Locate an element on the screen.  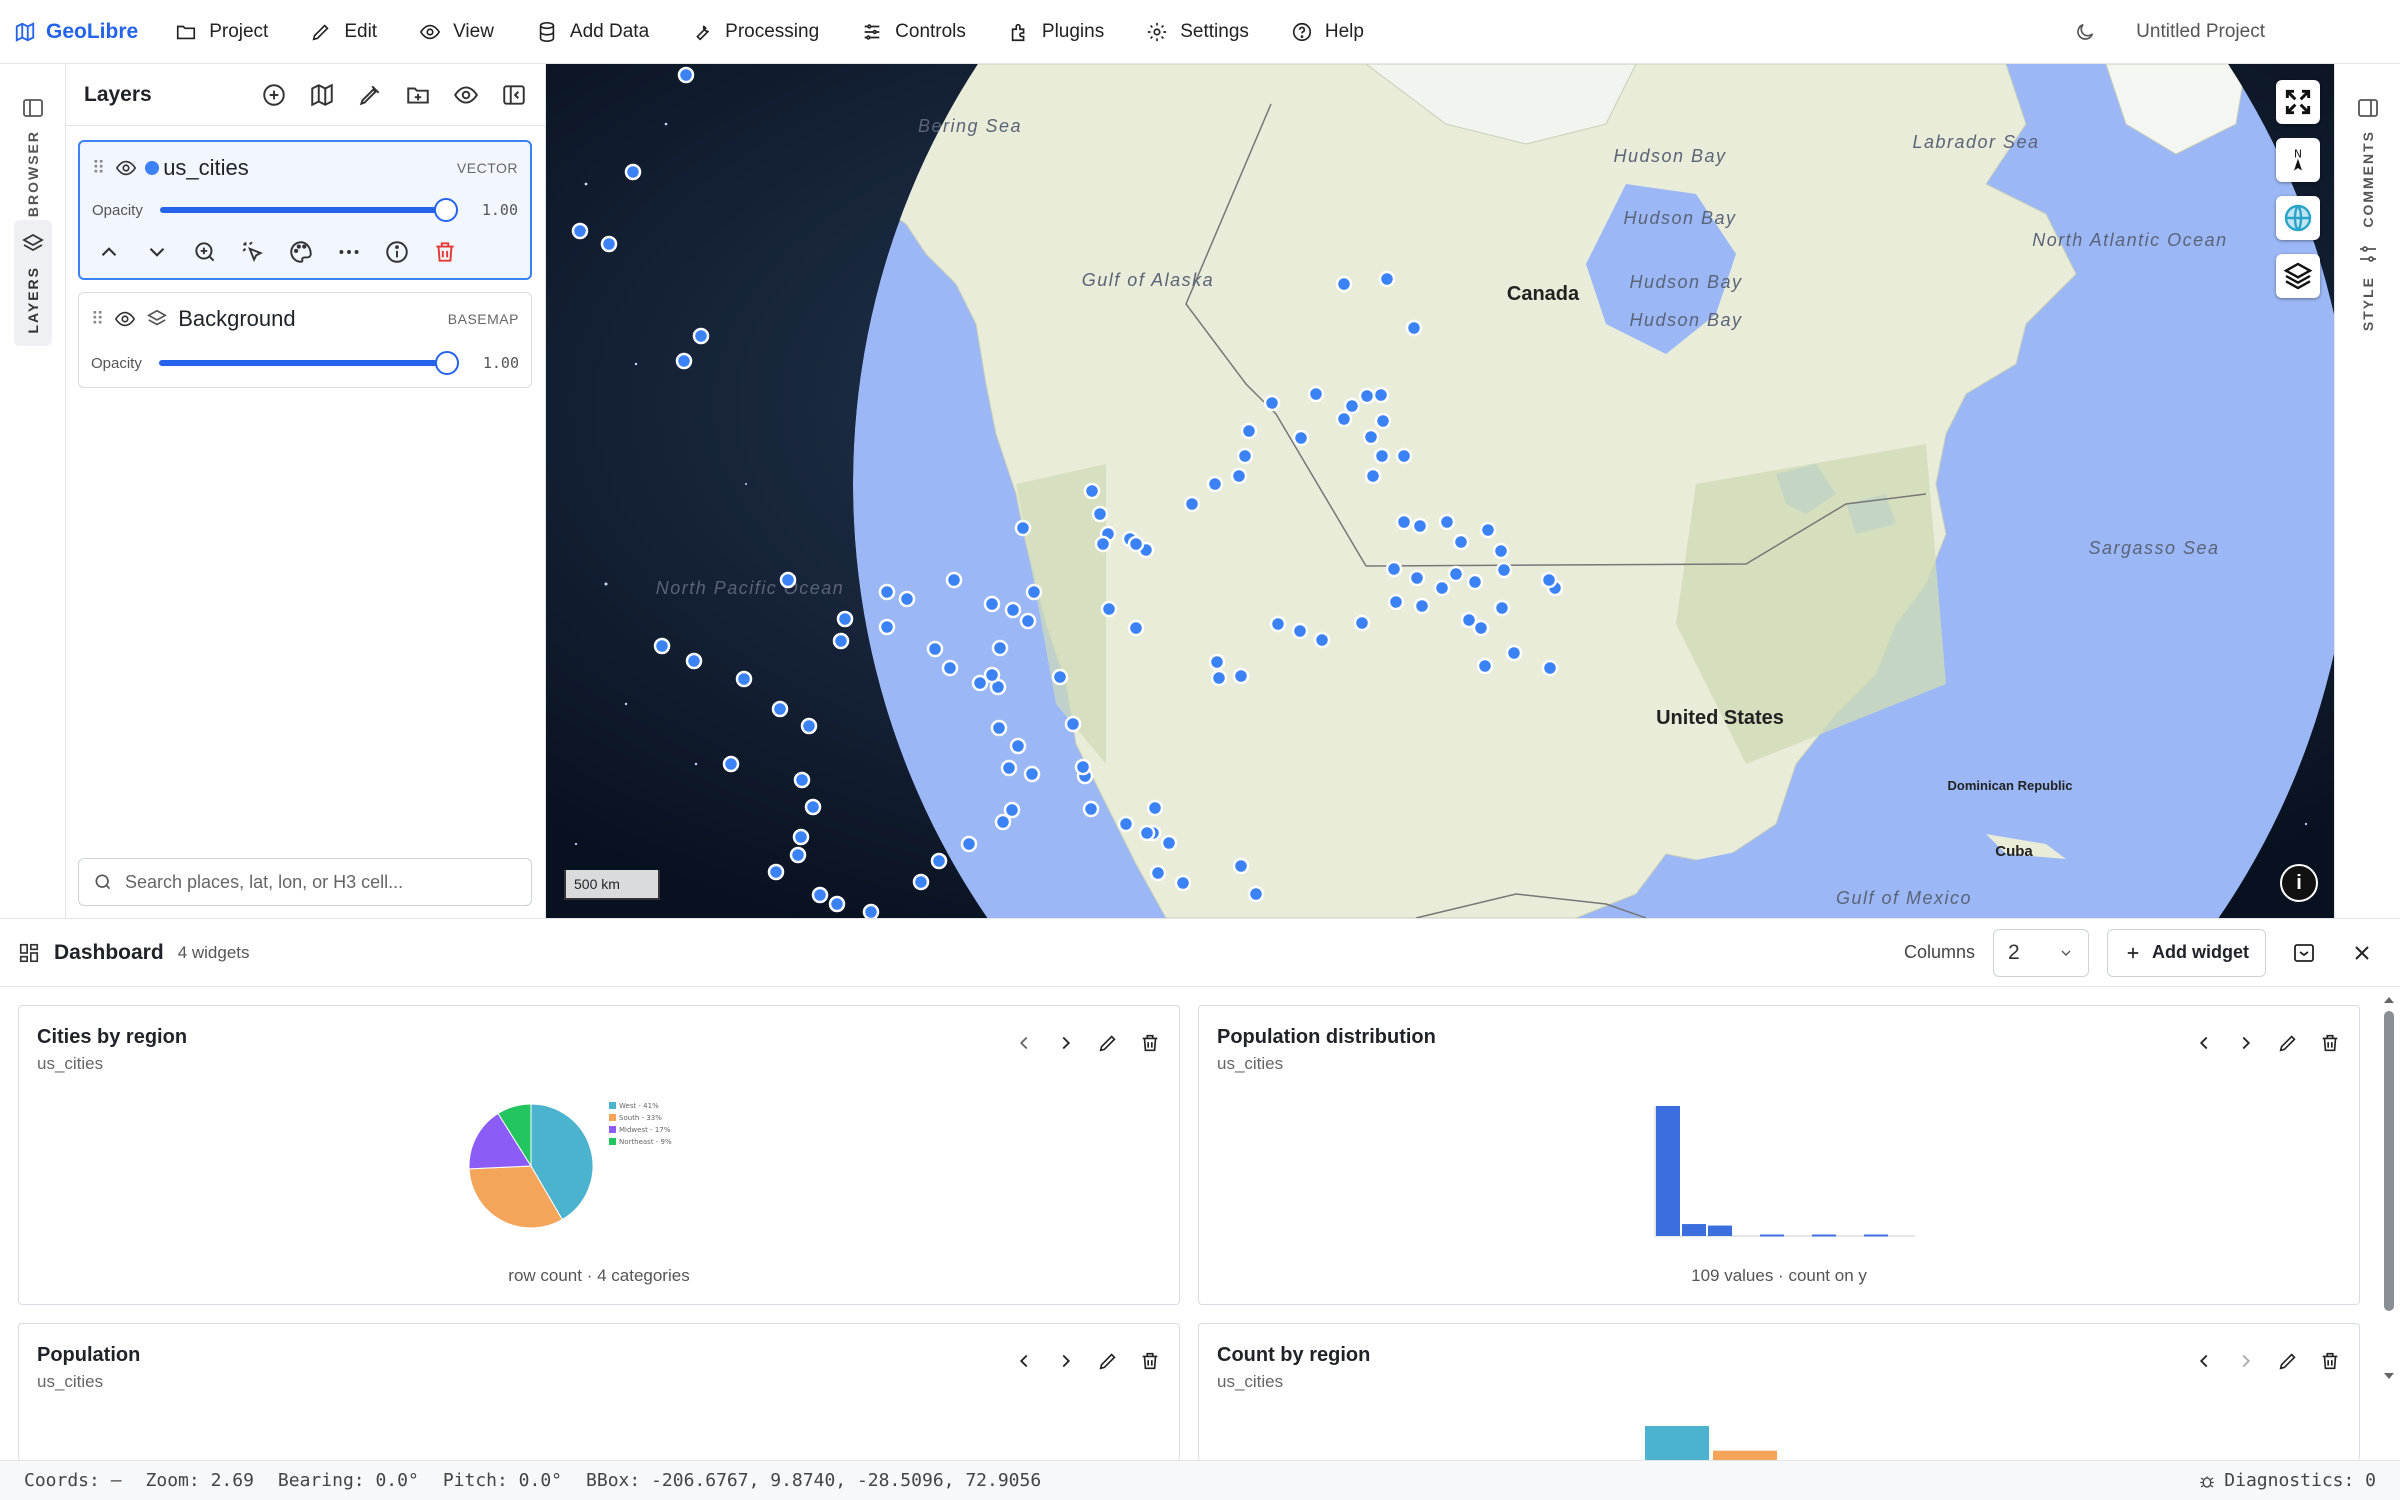
app-brand: GeoLibre is located at coordinates (76, 32).